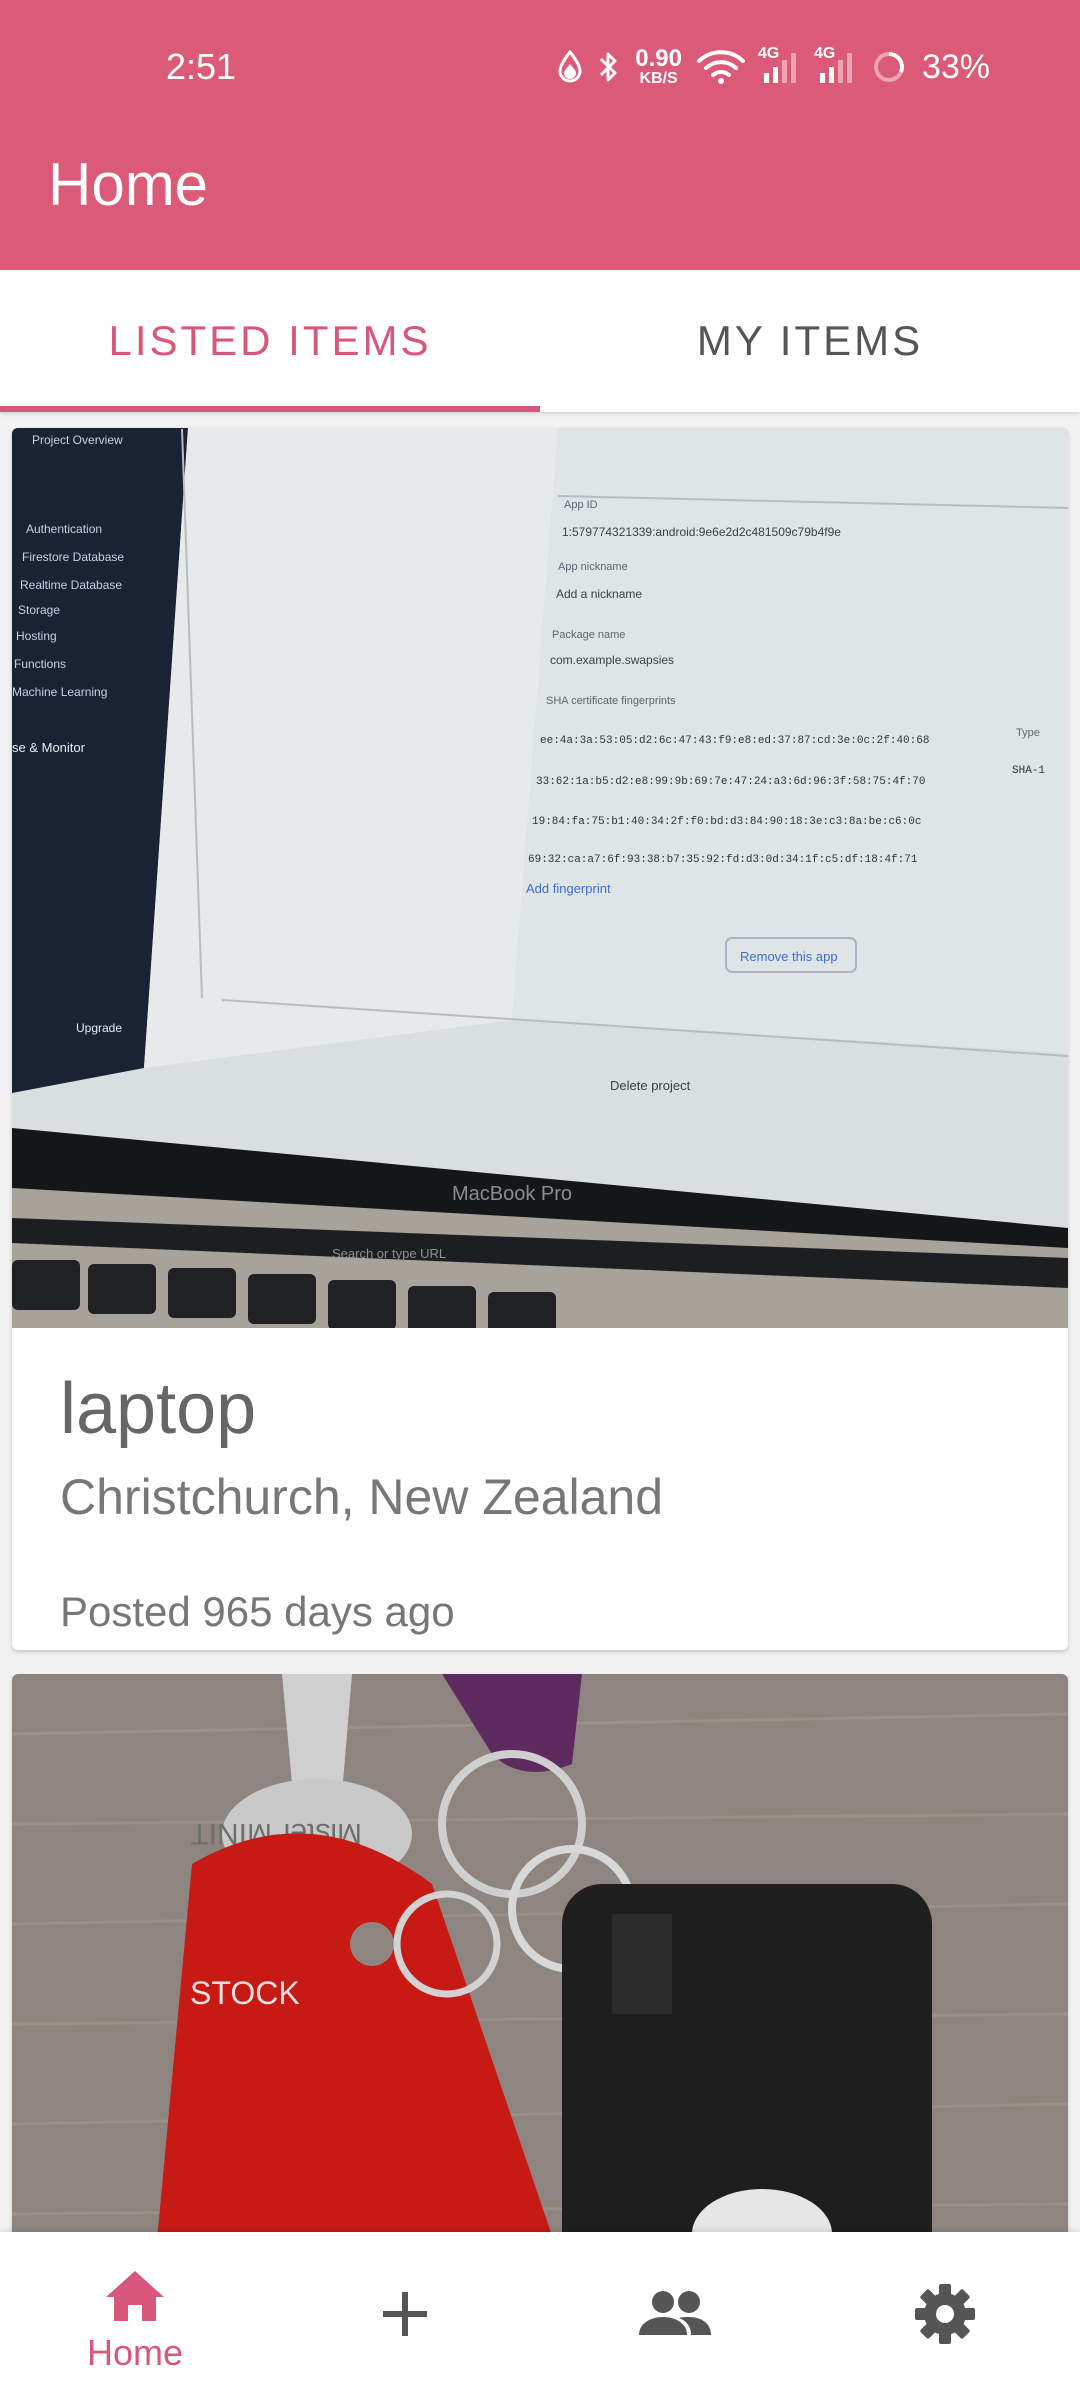 This screenshot has width=1080, height=2400. What do you see at coordinates (570, 67) in the screenshot?
I see `data-saver-icon` at bounding box center [570, 67].